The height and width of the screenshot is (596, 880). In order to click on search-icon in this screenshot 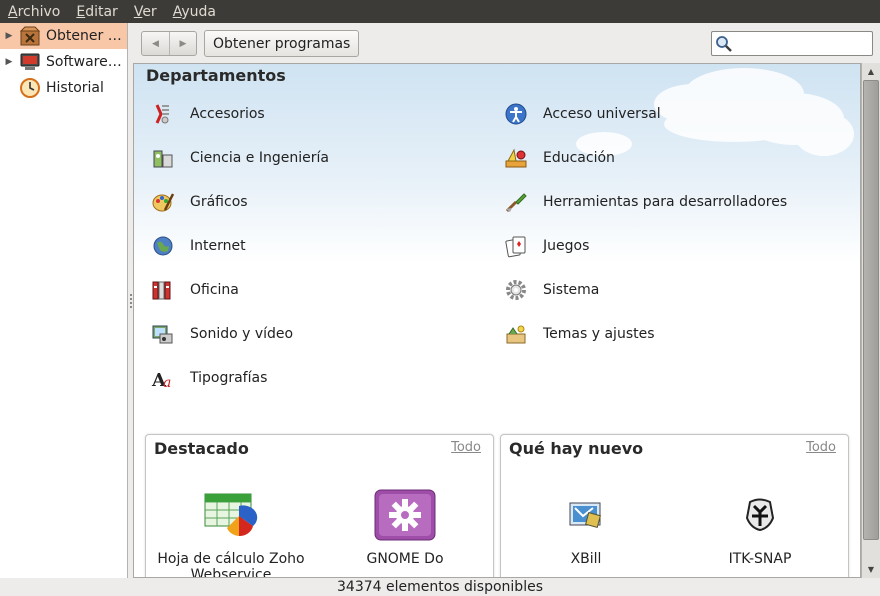, I will do `click(724, 43)`.